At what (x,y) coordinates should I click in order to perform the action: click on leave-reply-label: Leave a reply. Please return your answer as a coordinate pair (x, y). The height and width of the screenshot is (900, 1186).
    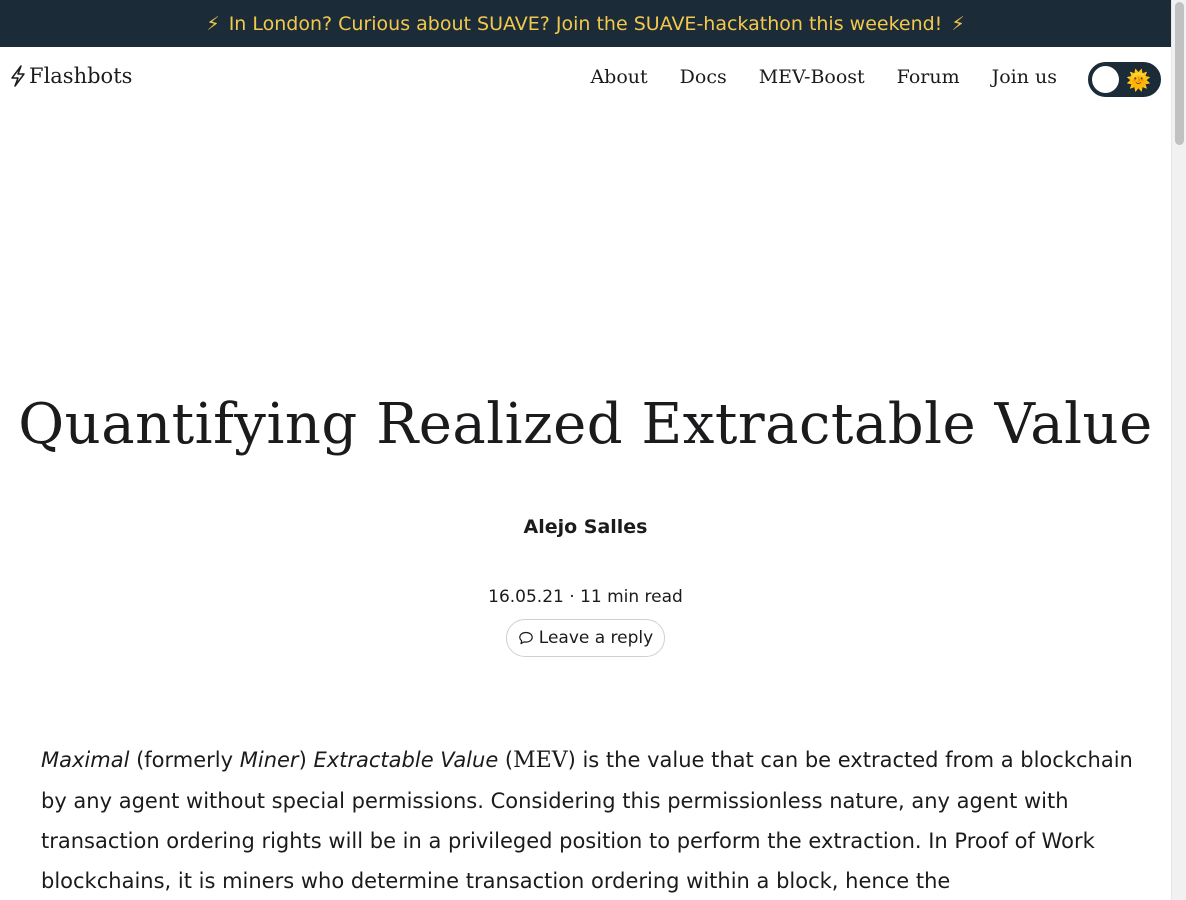
    Looking at the image, I should click on (596, 638).